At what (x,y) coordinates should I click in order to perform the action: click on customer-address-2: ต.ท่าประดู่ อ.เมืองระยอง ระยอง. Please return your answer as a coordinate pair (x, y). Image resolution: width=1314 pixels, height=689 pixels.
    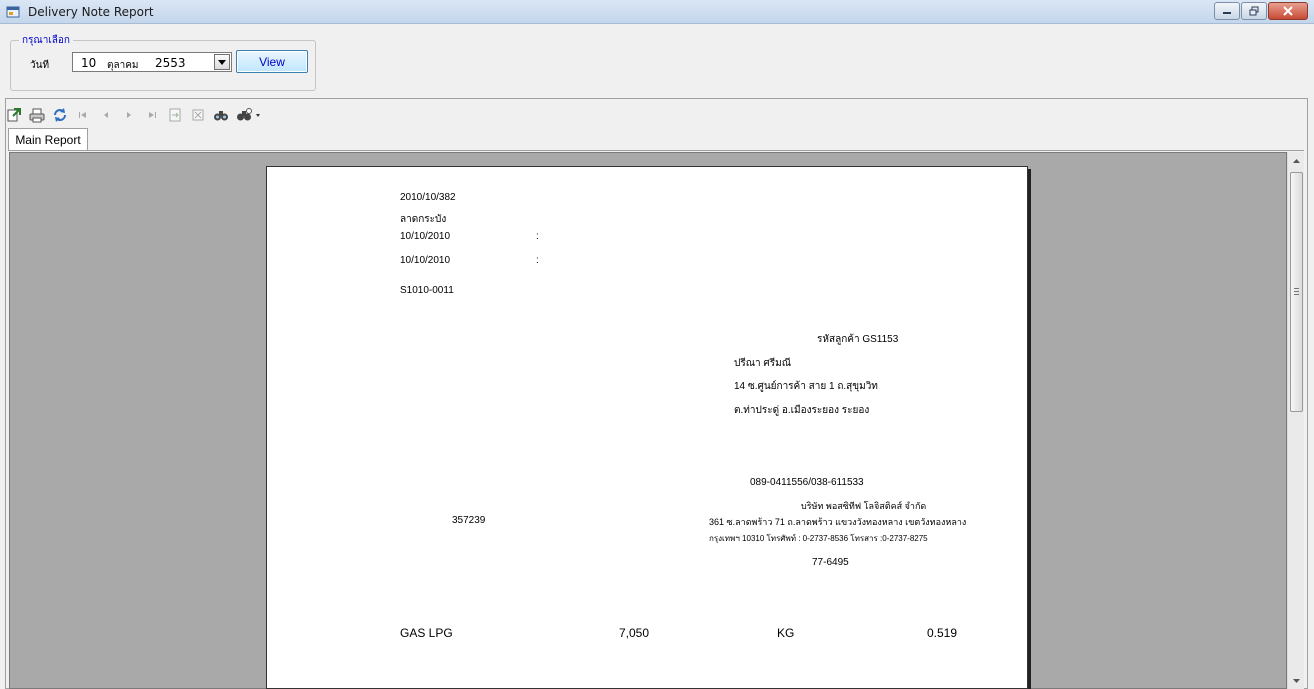
    Looking at the image, I should click on (802, 410).